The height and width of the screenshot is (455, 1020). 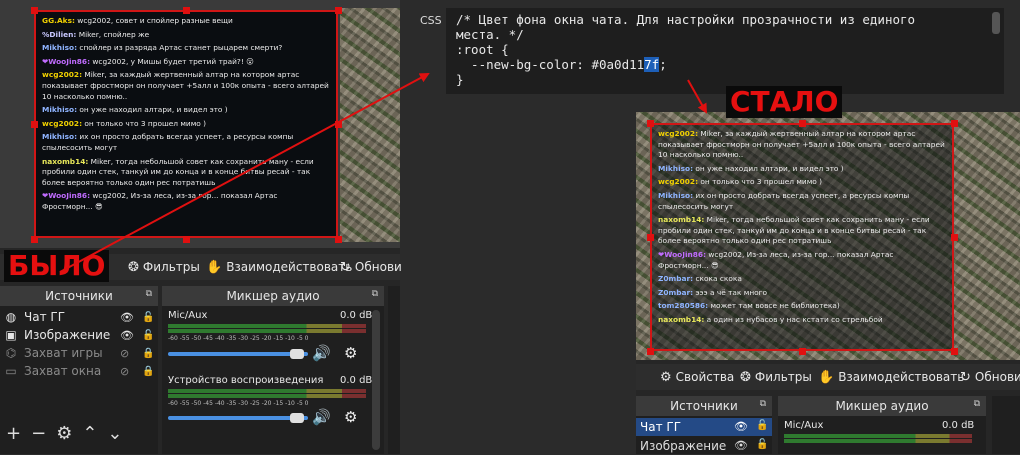 What do you see at coordinates (717, 279) in the screenshot?
I see `chat-text: скока скока` at bounding box center [717, 279].